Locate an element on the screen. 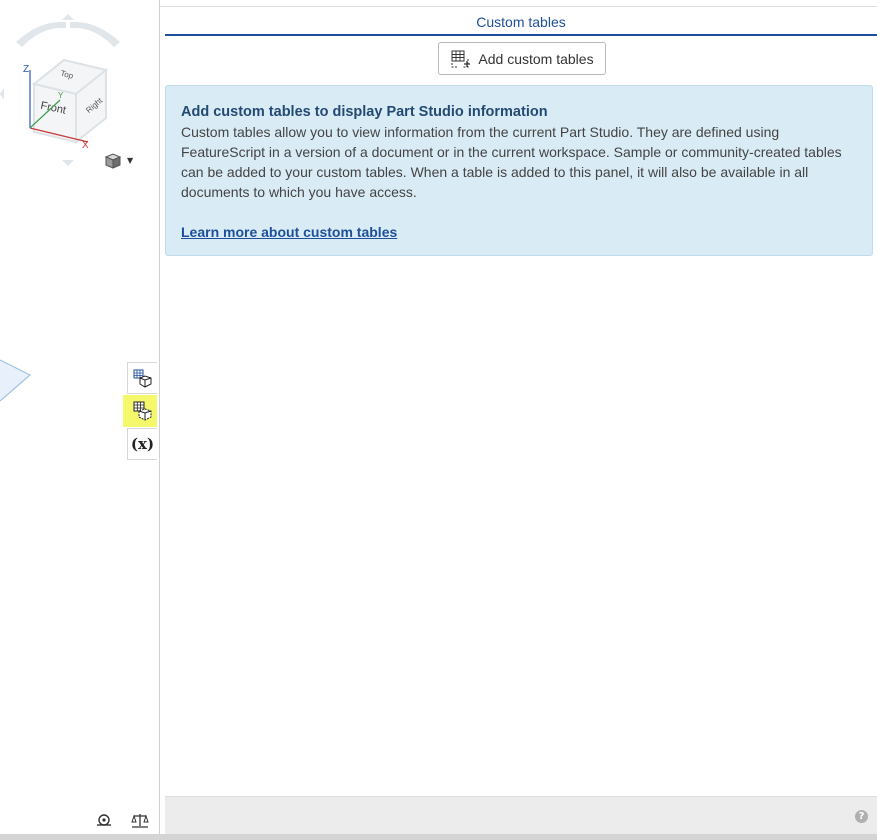  variable-table-icon: (x) is located at coordinates (142, 444).